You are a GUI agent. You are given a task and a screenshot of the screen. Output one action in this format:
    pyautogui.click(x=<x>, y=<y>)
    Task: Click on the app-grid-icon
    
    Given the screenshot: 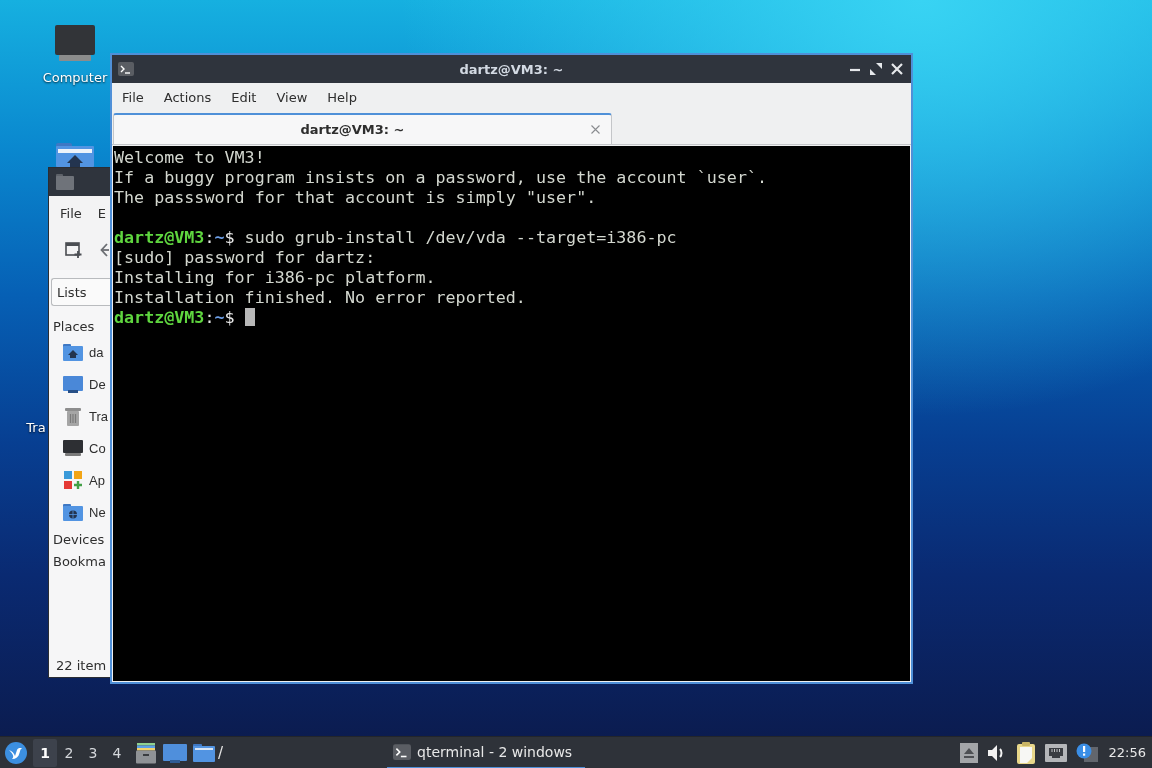 What is the action you would take?
    pyautogui.click(x=73, y=480)
    